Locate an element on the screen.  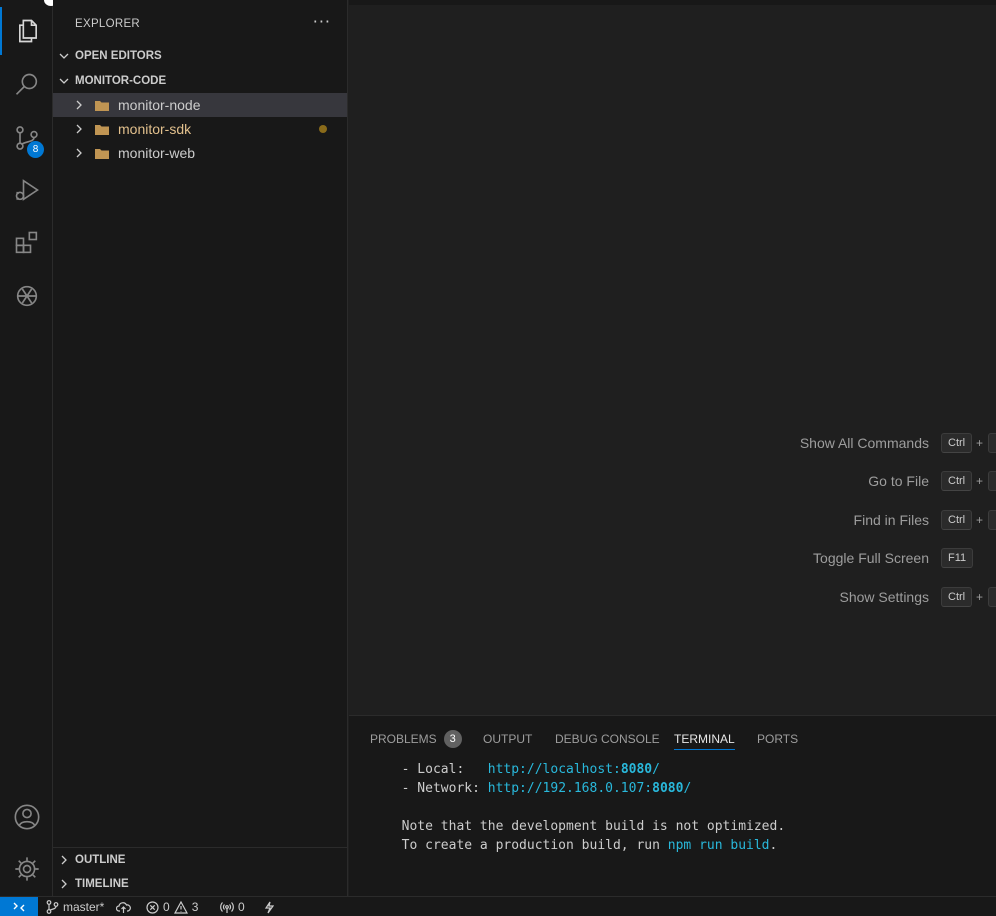
outline-section: OUTLINE is located at coordinates (200, 860).